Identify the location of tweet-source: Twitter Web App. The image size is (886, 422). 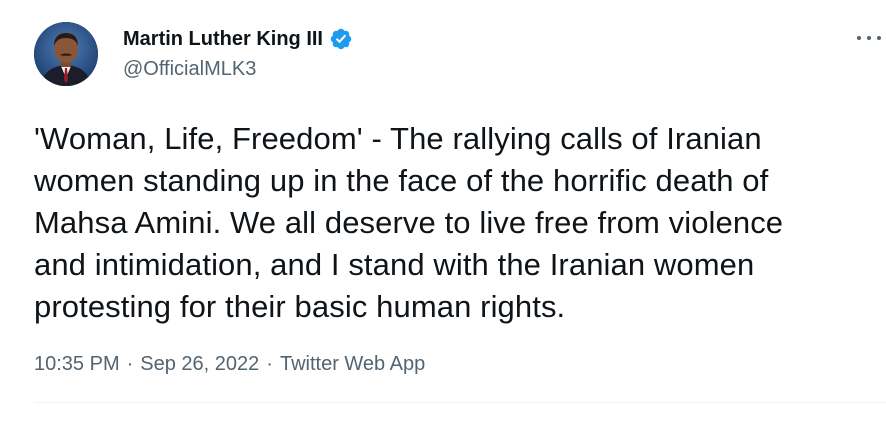
(352, 364).